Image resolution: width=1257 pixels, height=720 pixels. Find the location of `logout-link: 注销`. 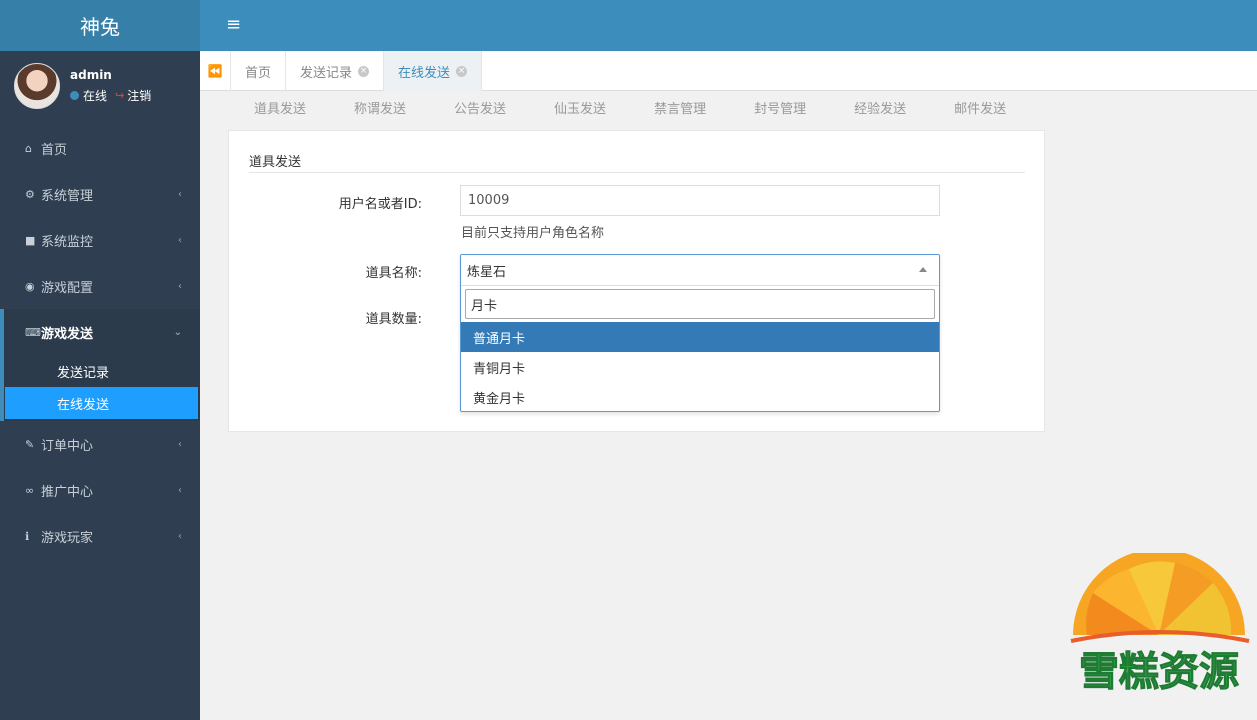

logout-link: 注销 is located at coordinates (139, 95).